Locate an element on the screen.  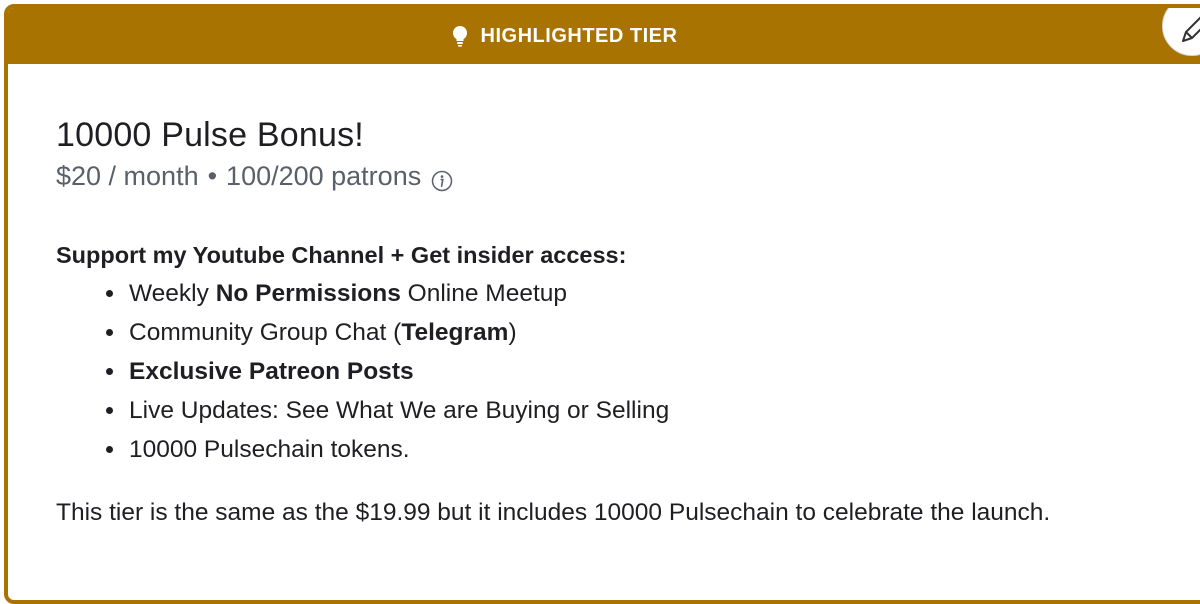
lightbulb-icon is located at coordinates (460, 36).